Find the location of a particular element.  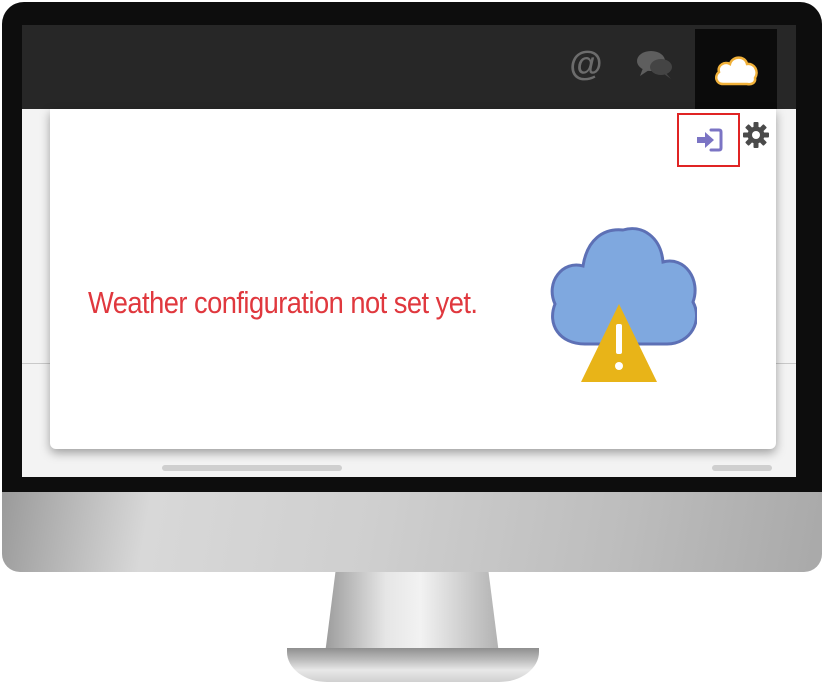

sign-in-button is located at coordinates (708, 140).